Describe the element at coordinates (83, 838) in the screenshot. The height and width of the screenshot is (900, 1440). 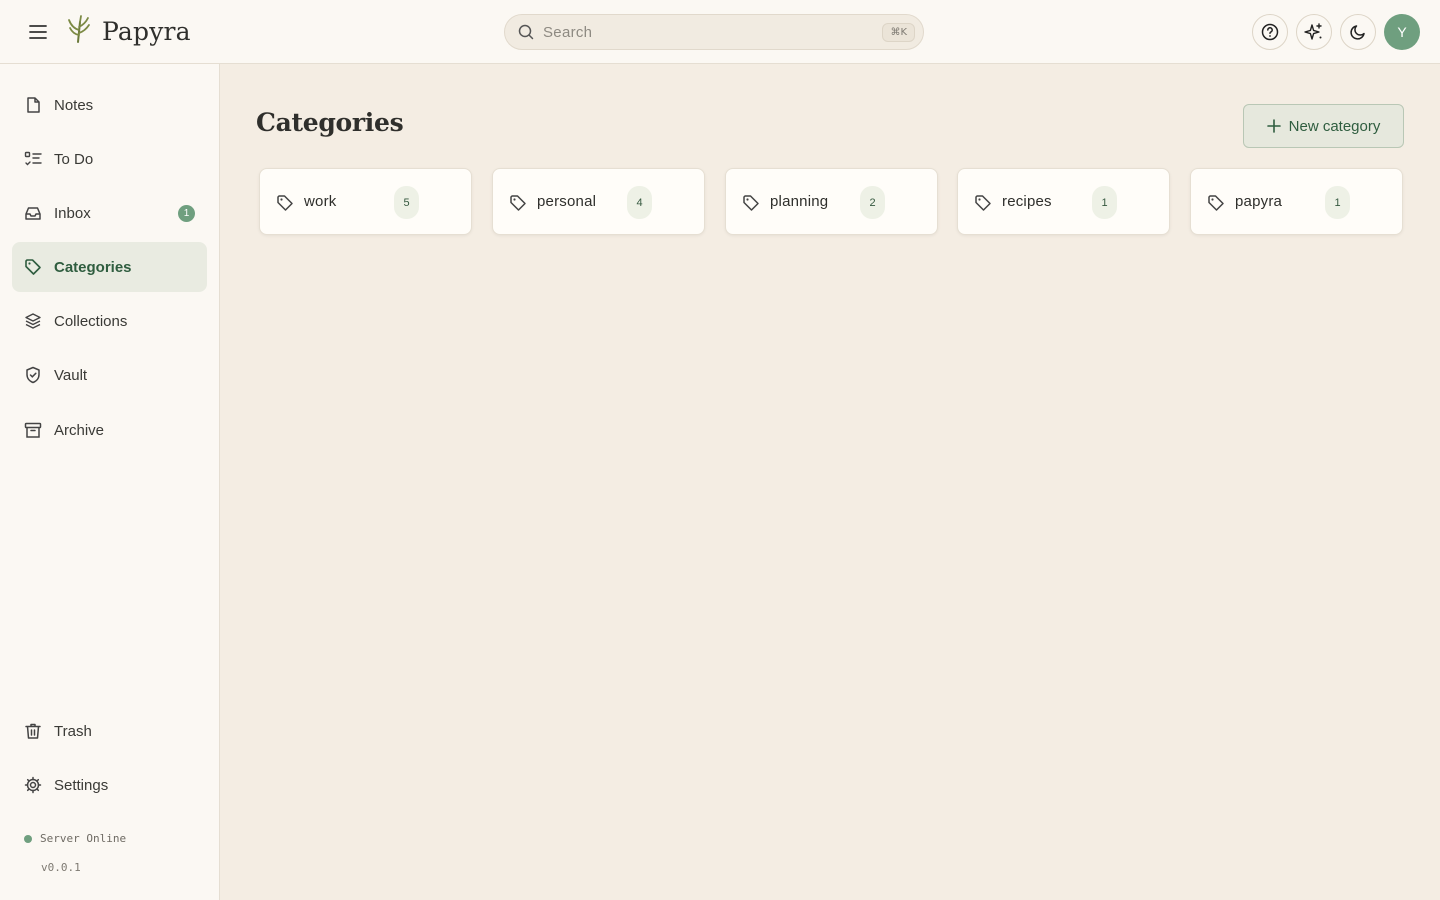
I see `server-status-label: Server Online` at that location.